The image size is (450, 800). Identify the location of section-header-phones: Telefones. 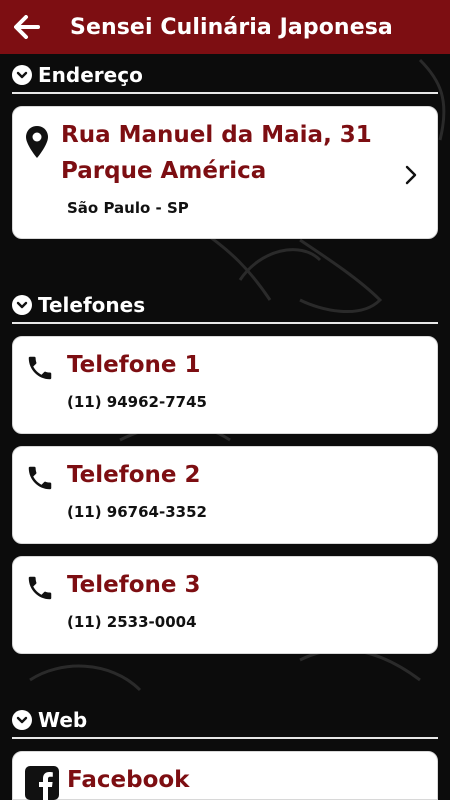
(225, 306).